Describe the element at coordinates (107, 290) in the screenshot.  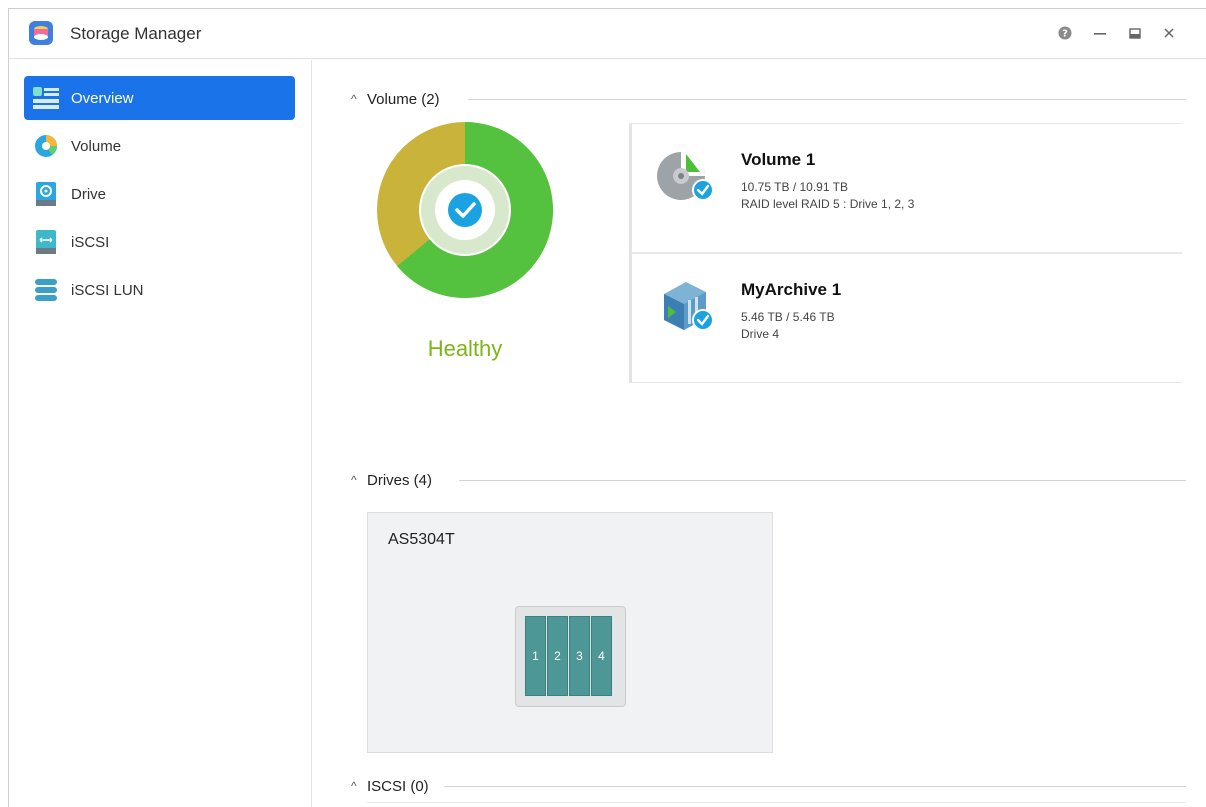
I see `sidebar-item-label: iSCSI LUN` at that location.